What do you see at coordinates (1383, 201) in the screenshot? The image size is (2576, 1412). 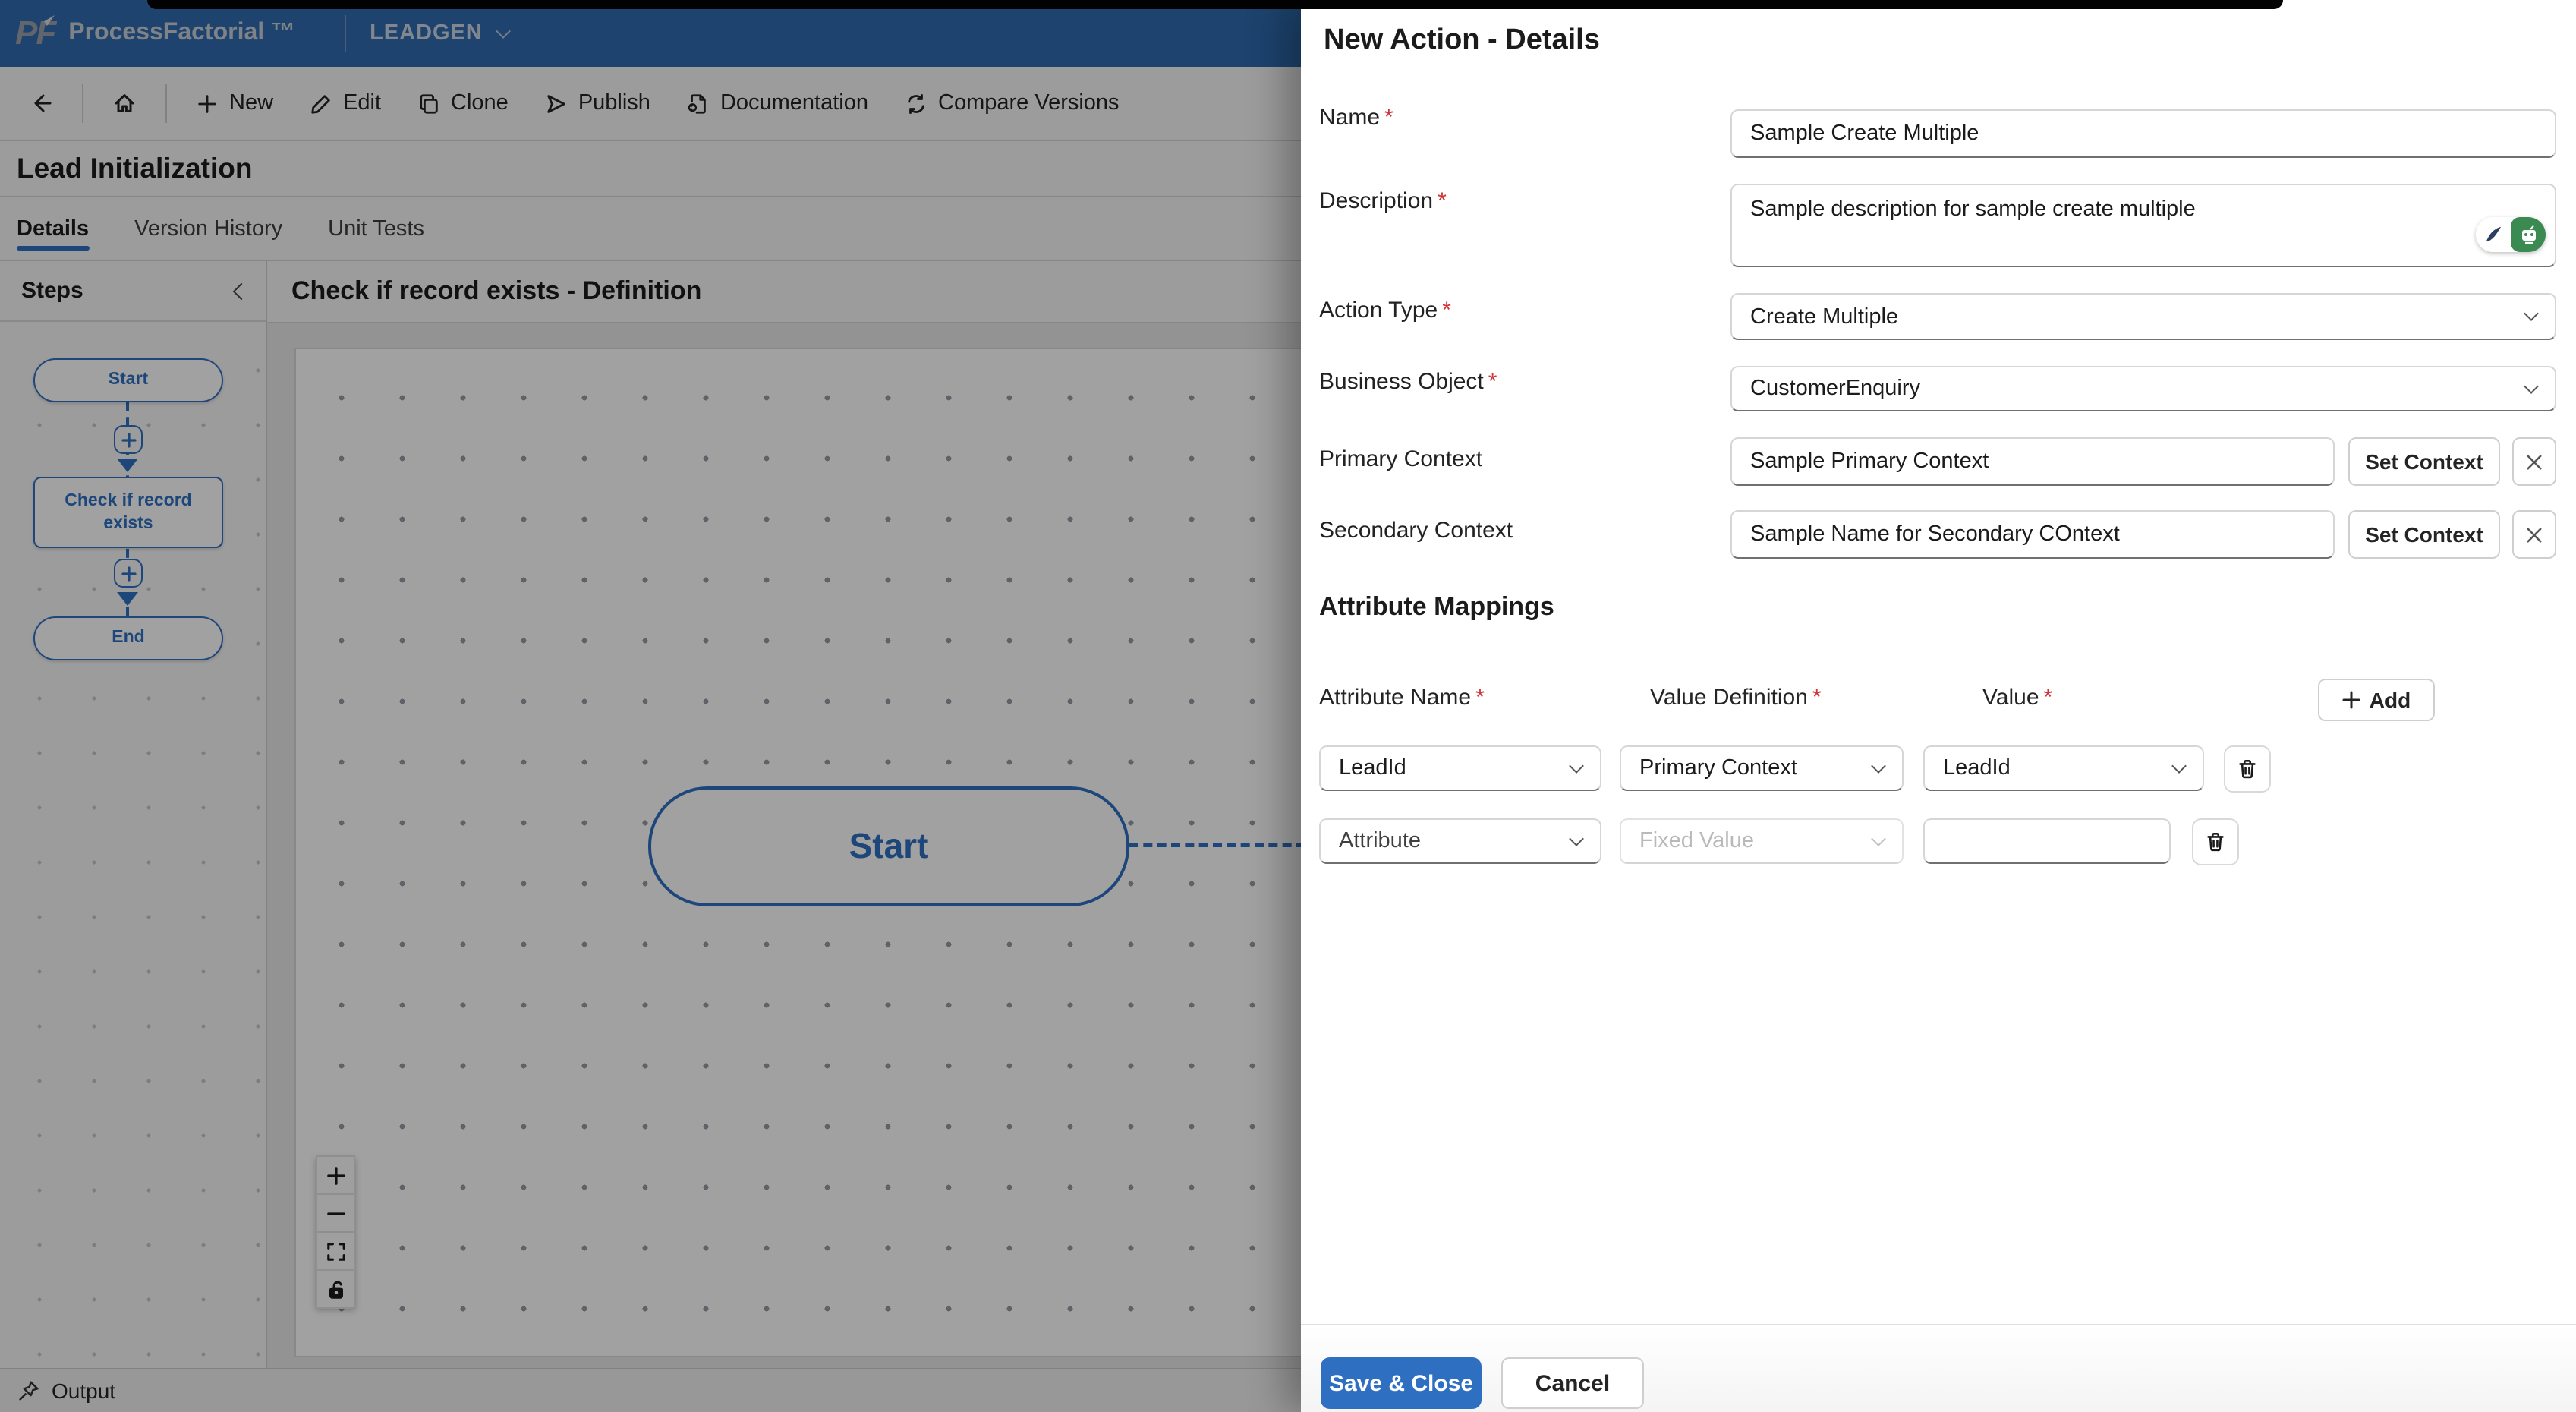 I see `description-label: Description *` at bounding box center [1383, 201].